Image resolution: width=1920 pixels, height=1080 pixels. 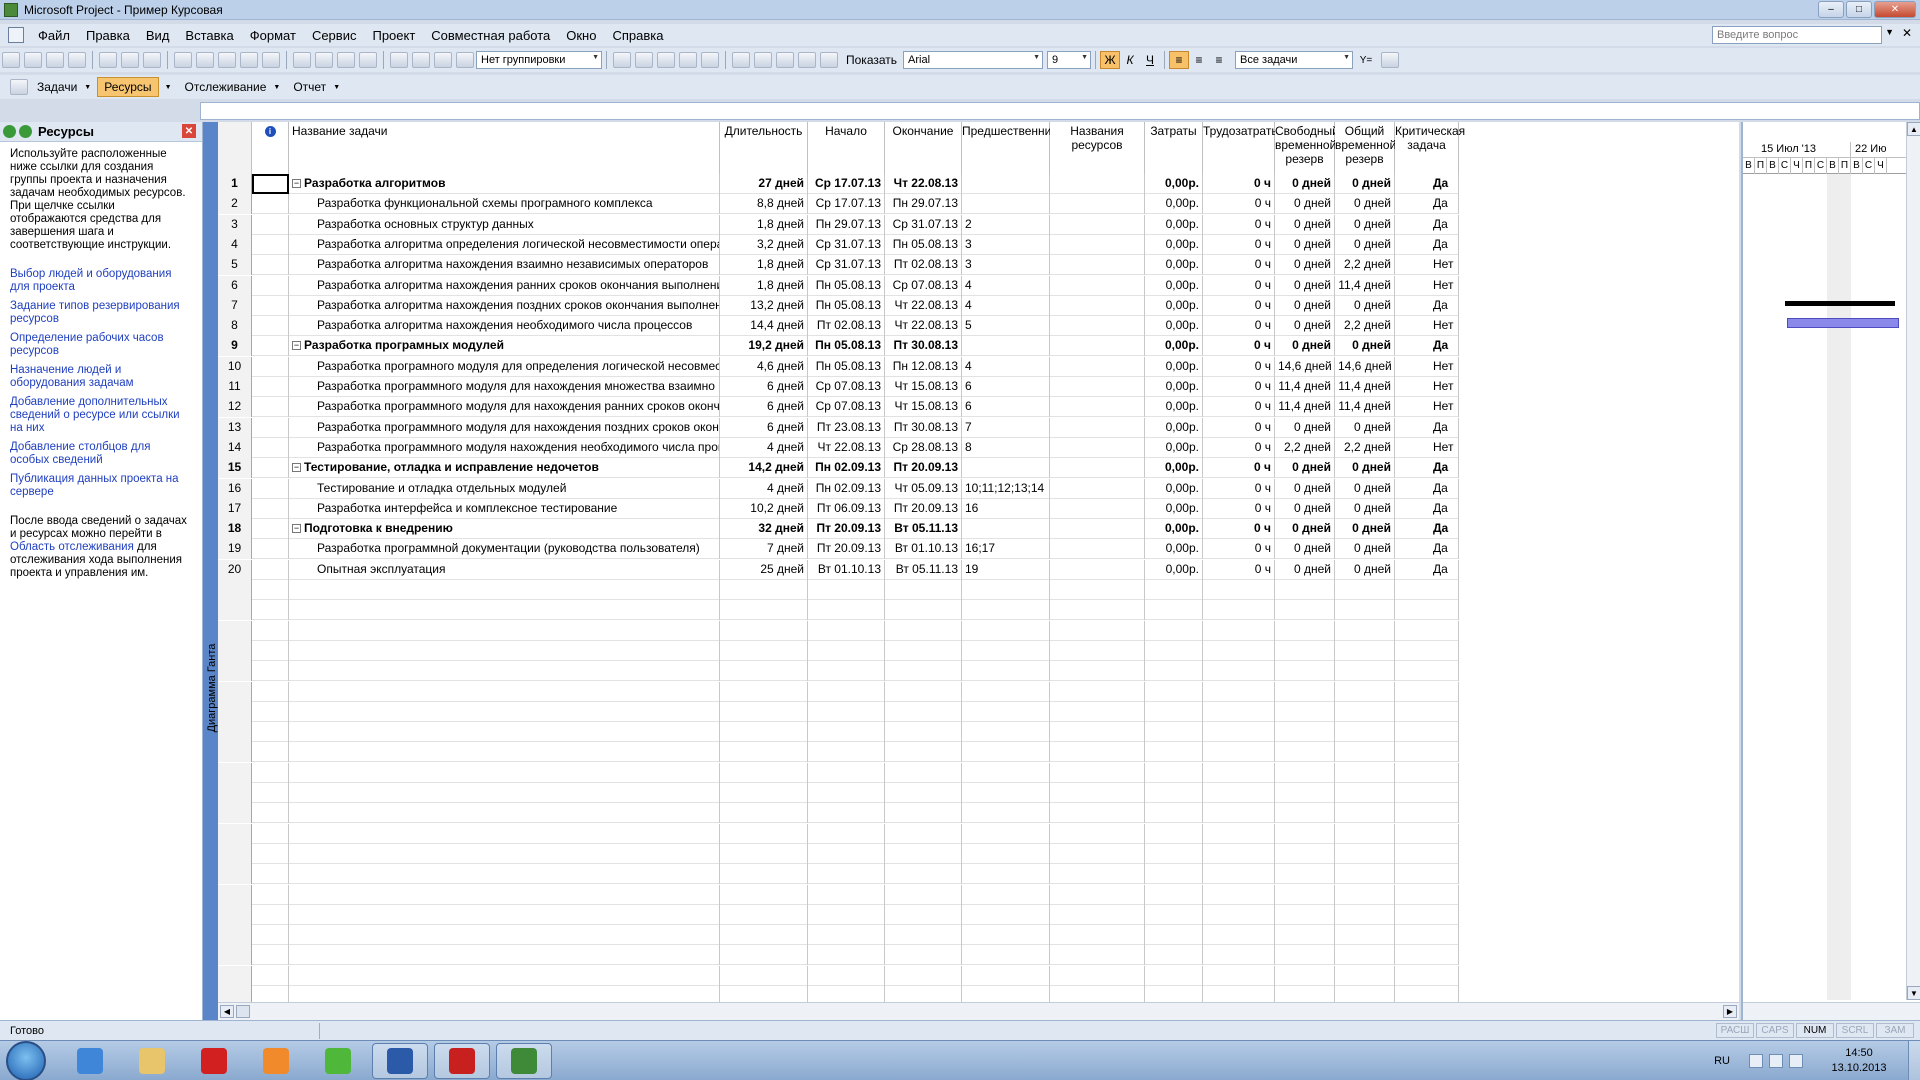 What do you see at coordinates (90, 1061) in the screenshot?
I see `taskbar-internet-explorer-button` at bounding box center [90, 1061].